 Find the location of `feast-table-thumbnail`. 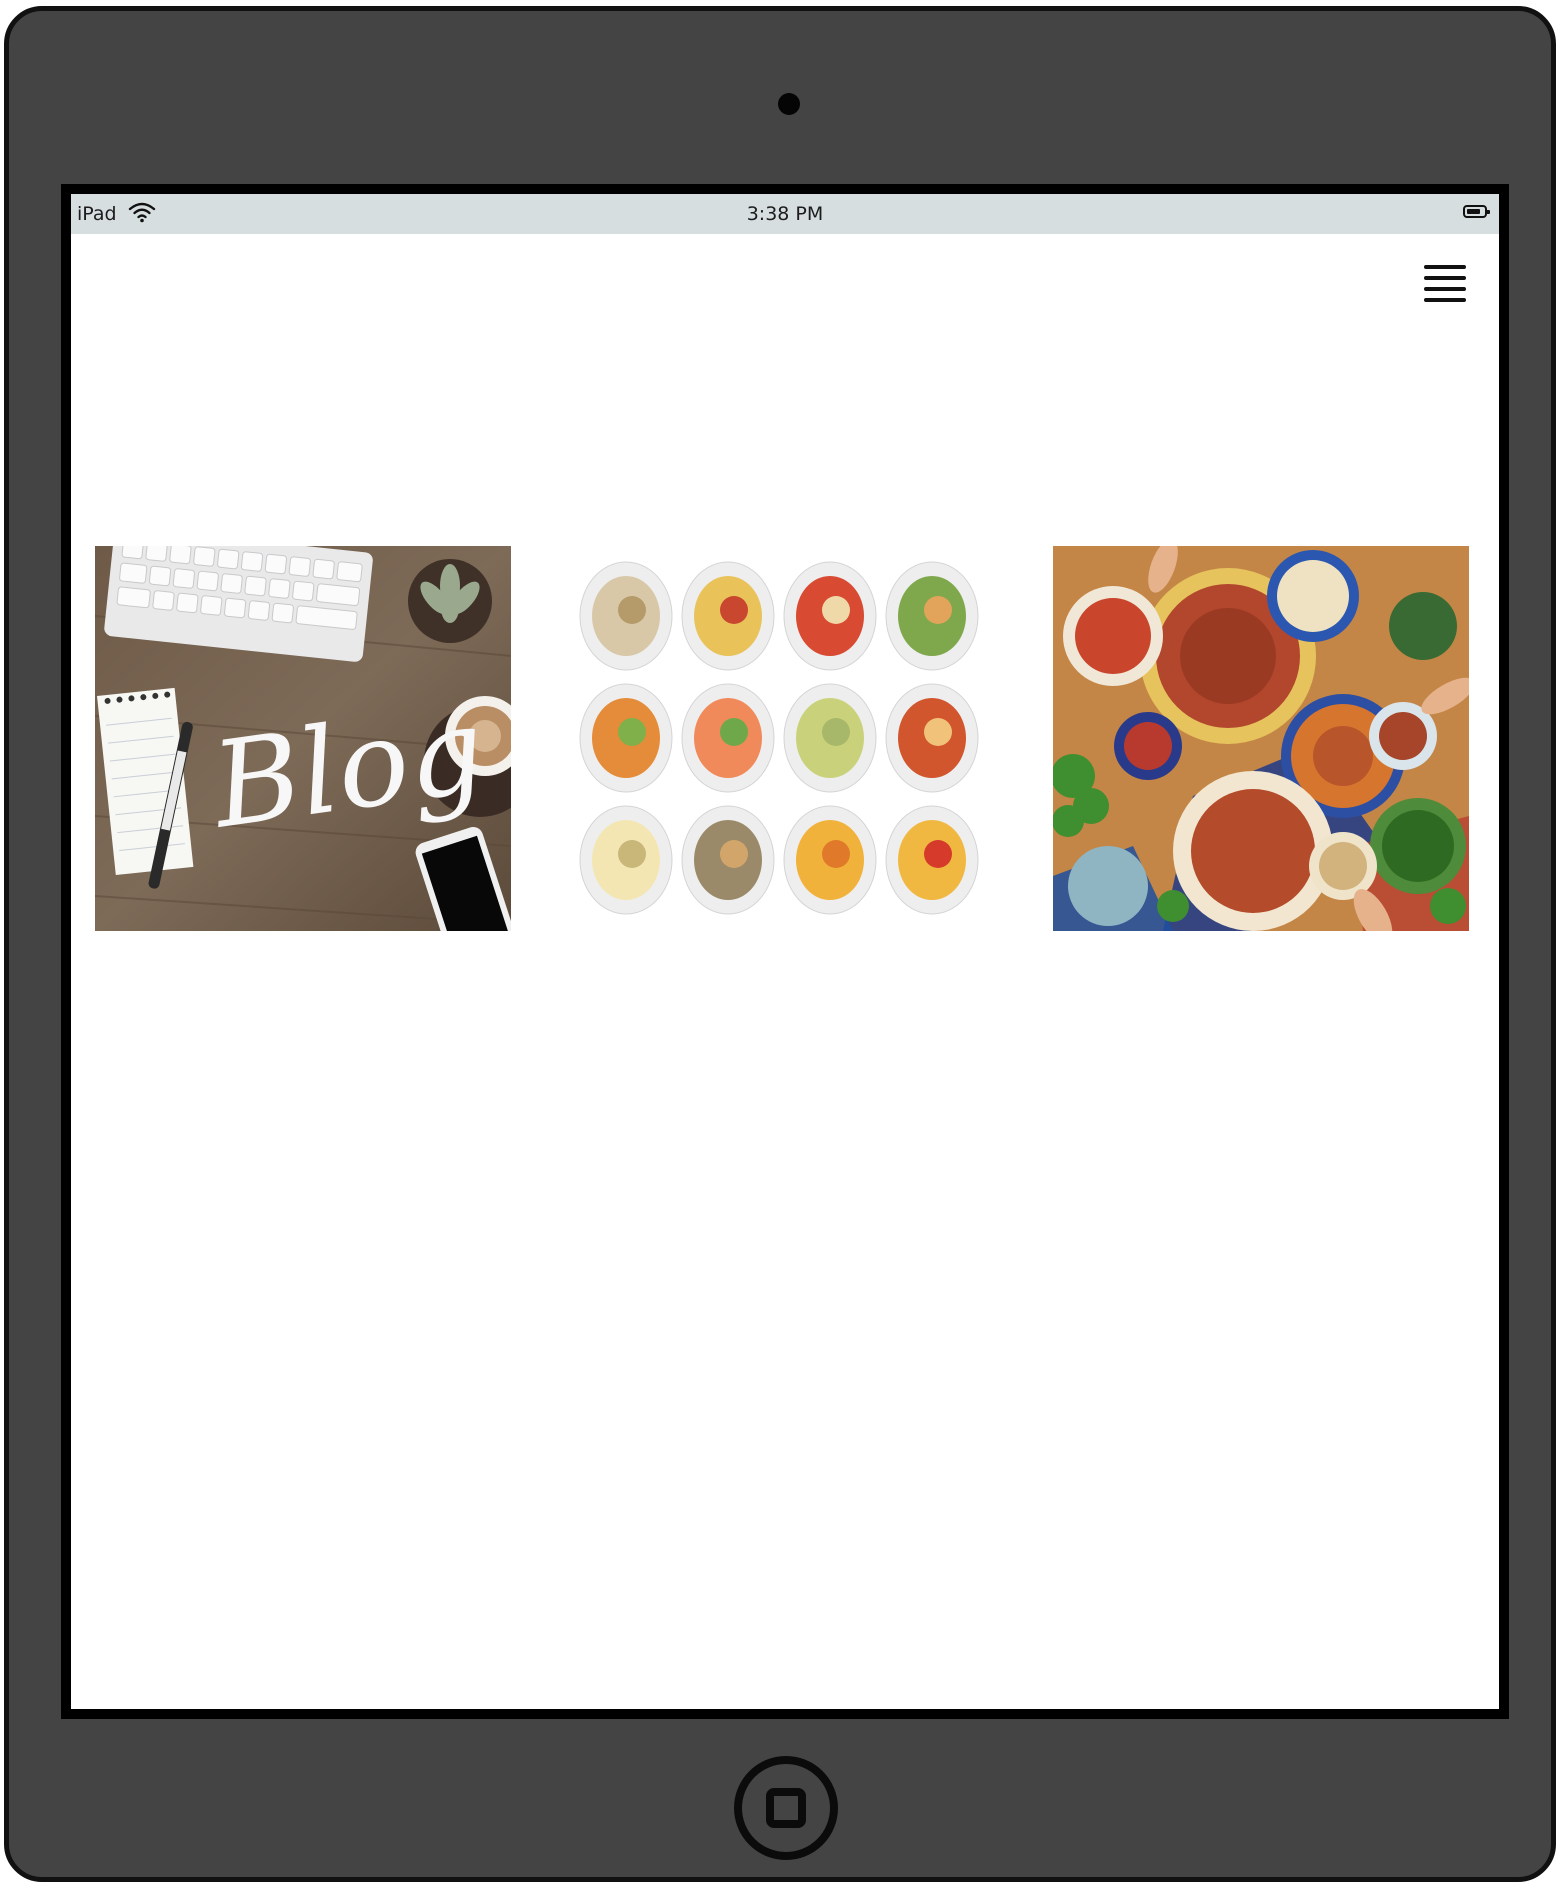

feast-table-thumbnail is located at coordinates (1261, 738).